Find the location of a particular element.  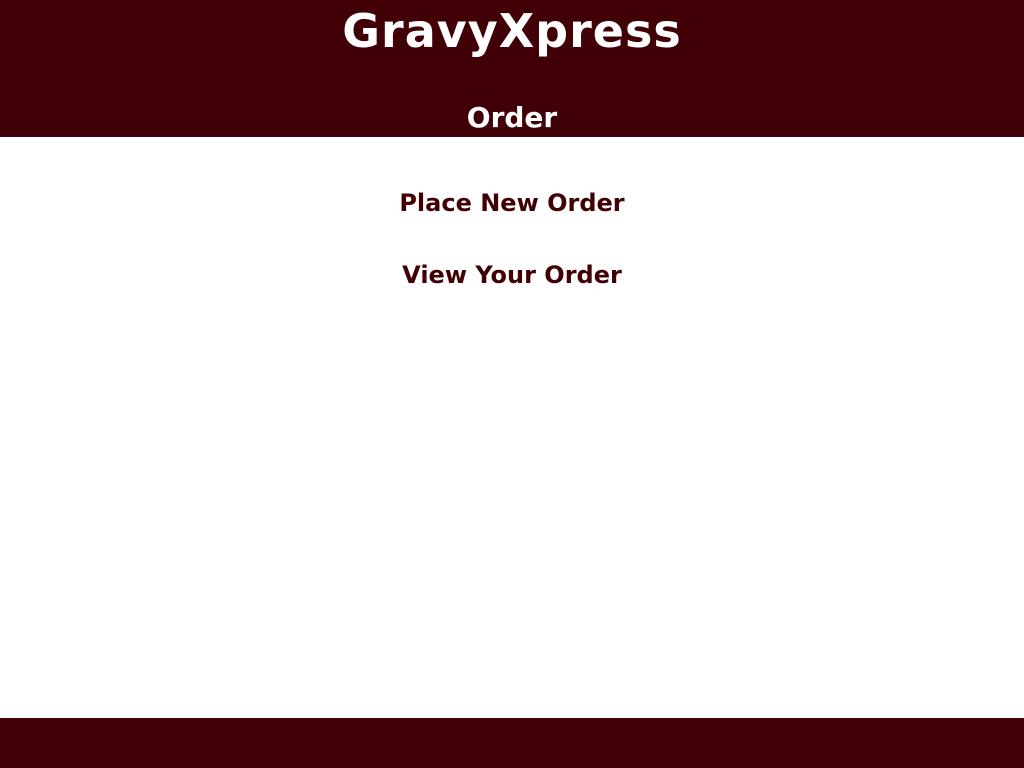

place-new-order-link: Place New Order is located at coordinates (512, 203).